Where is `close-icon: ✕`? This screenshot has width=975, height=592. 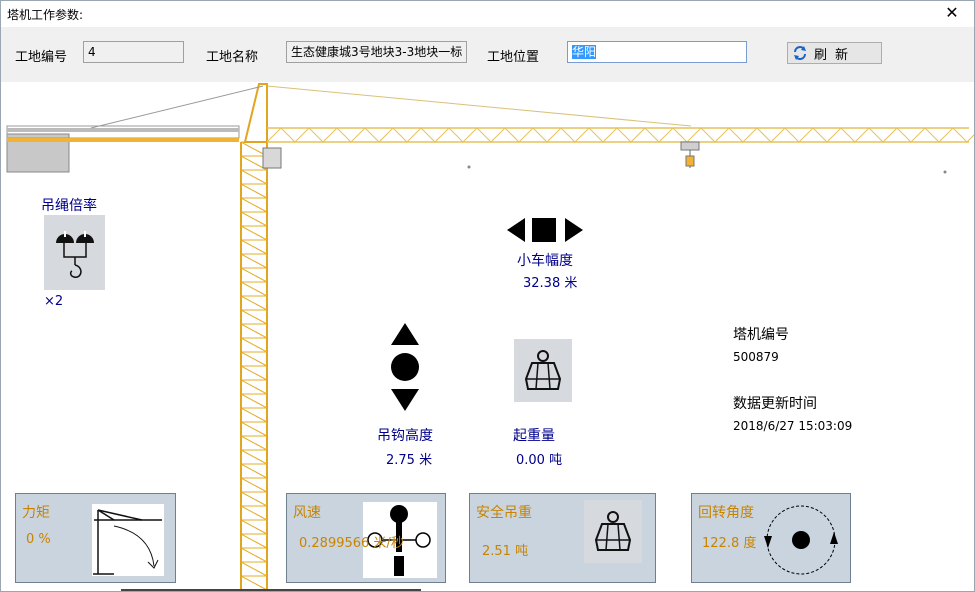 close-icon: ✕ is located at coordinates (952, 14).